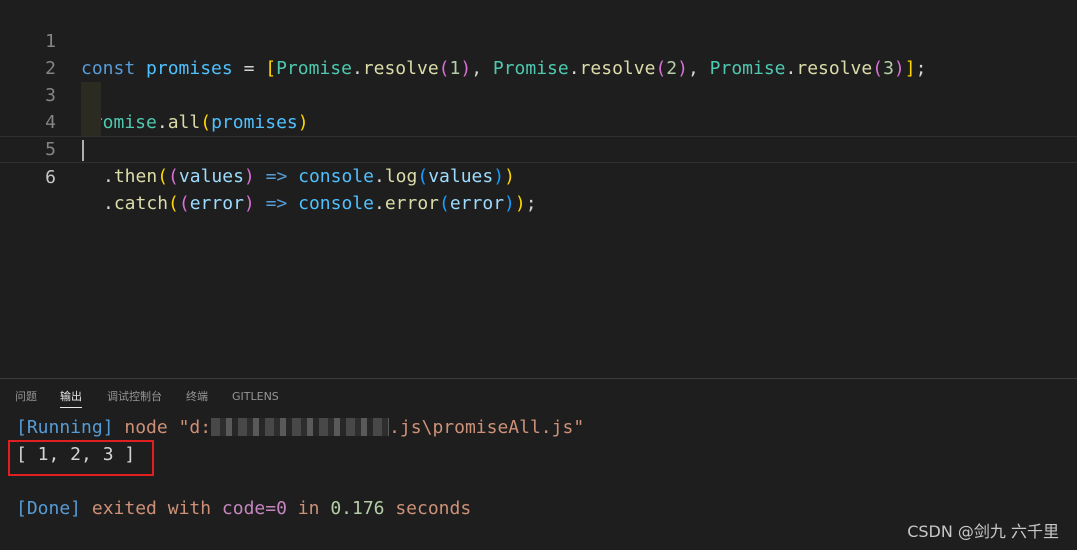 The image size is (1077, 550). What do you see at coordinates (71, 398) in the screenshot?
I see `tab-output: 输出` at bounding box center [71, 398].